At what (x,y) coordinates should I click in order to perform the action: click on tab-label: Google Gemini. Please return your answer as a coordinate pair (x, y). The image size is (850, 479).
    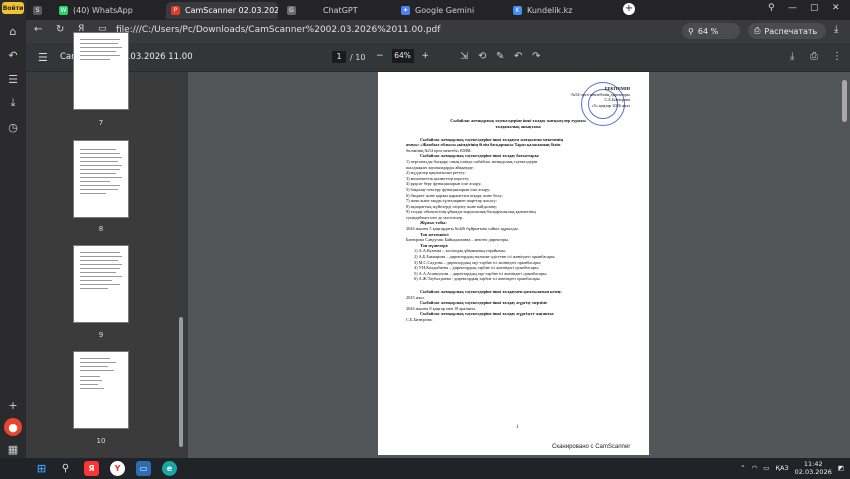
    Looking at the image, I should click on (445, 10).